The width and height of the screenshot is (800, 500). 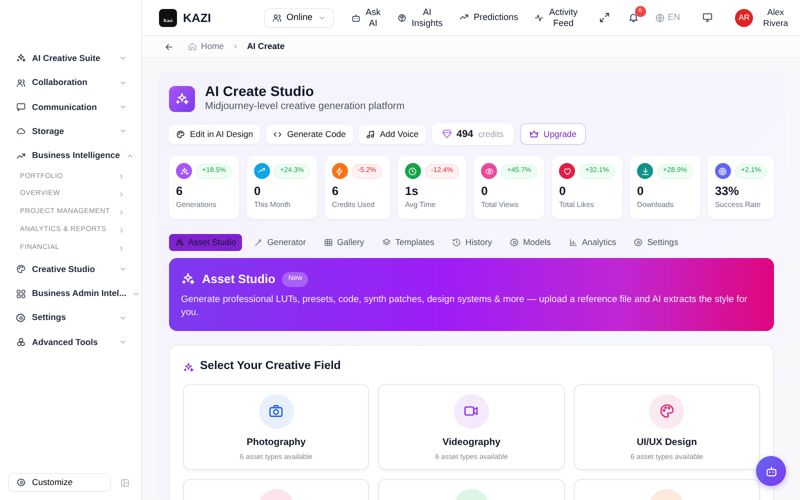 I want to click on expand-icon, so click(x=604, y=17).